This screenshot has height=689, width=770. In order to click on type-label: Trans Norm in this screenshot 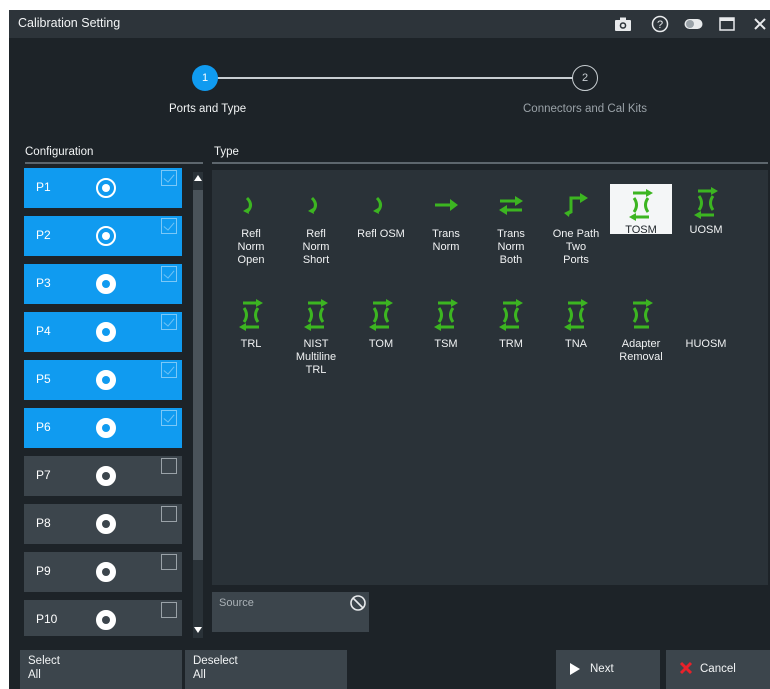, I will do `click(446, 240)`.